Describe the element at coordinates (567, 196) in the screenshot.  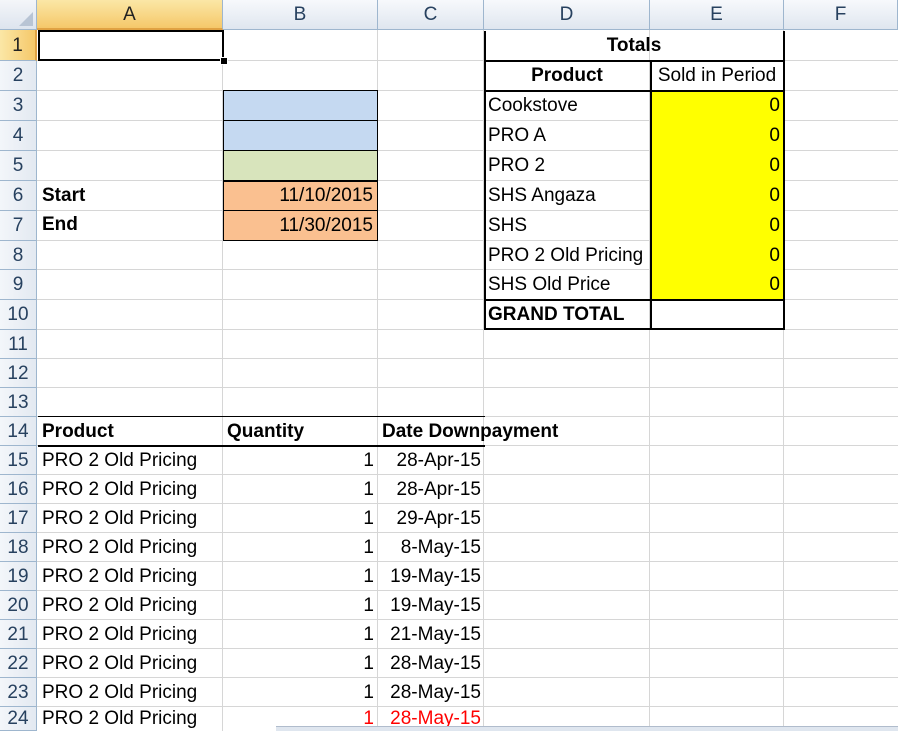
I see `totals-product-cell: SHS Angaza` at that location.